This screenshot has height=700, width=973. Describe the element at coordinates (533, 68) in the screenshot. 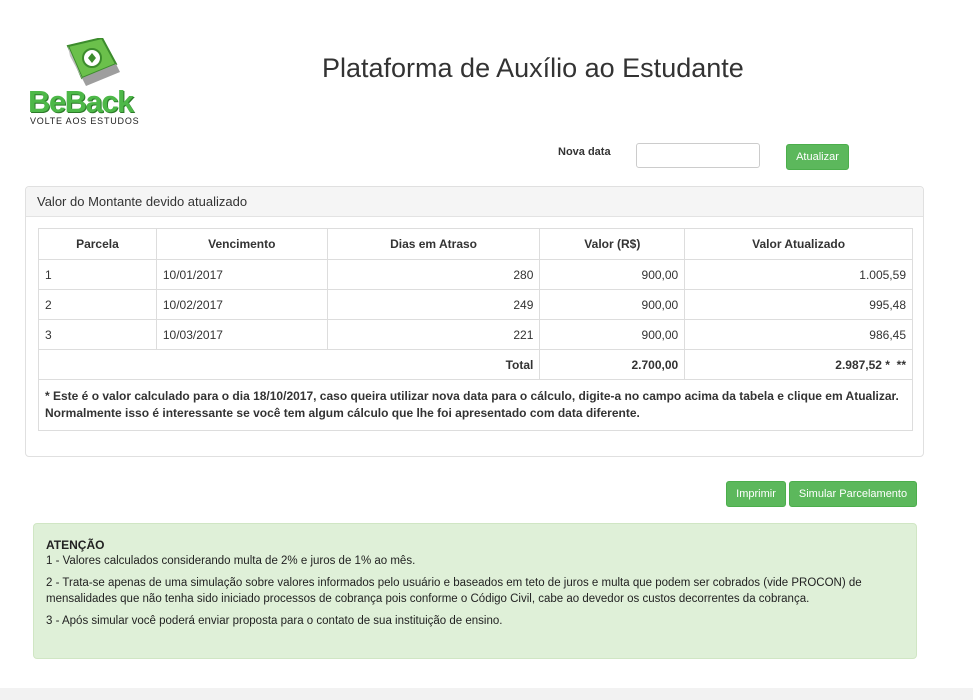

I see `page-title: Plataforma de Auxílio ao Estudante` at that location.